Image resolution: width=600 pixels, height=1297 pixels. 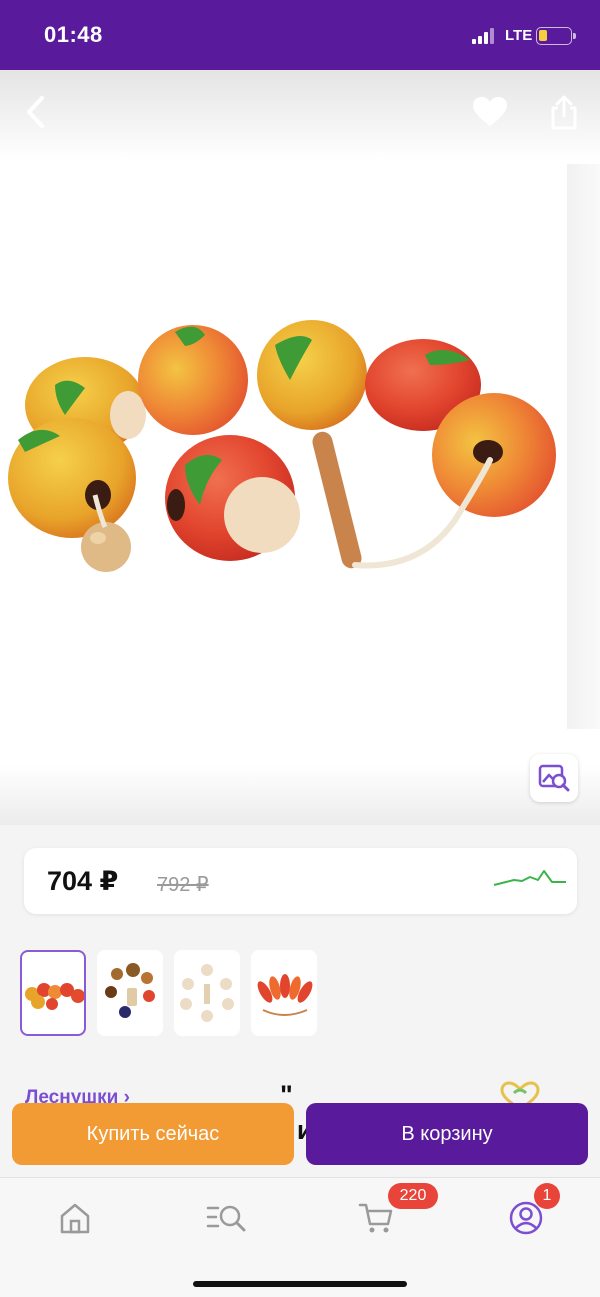 What do you see at coordinates (183, 885) in the screenshot?
I see `old-price: 792 ₽` at bounding box center [183, 885].